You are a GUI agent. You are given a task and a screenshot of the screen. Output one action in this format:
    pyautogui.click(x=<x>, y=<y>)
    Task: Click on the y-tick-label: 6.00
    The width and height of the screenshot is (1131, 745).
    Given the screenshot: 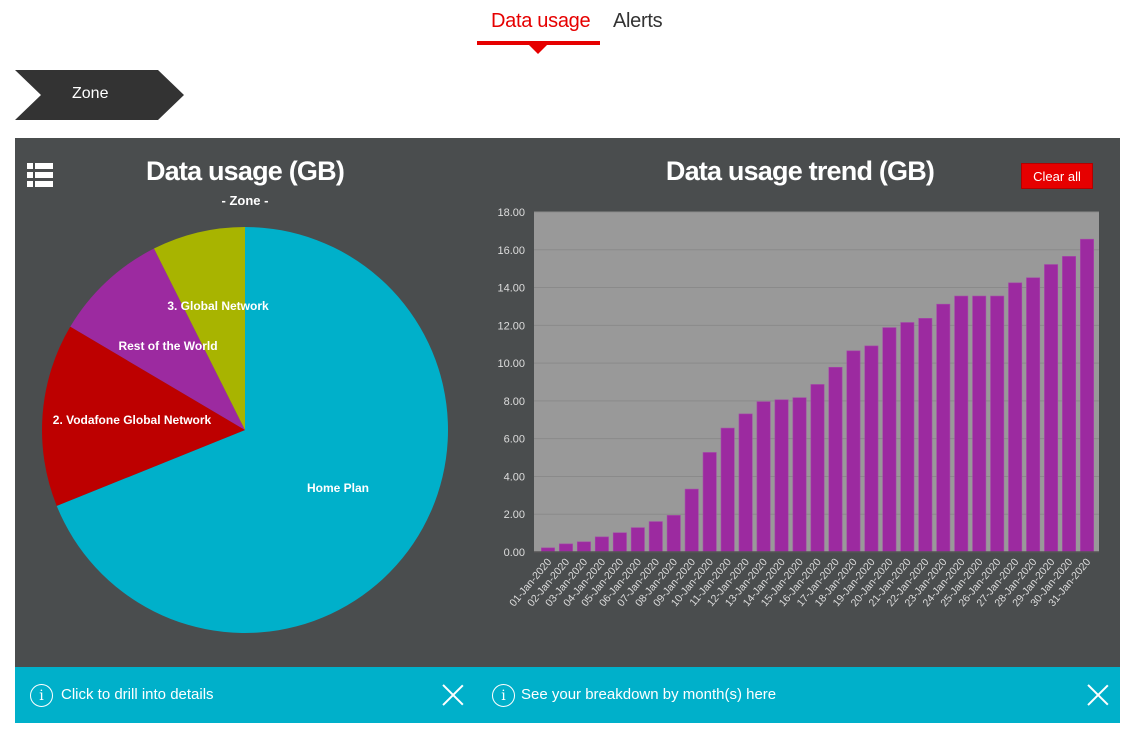 What is the action you would take?
    pyautogui.click(x=514, y=440)
    